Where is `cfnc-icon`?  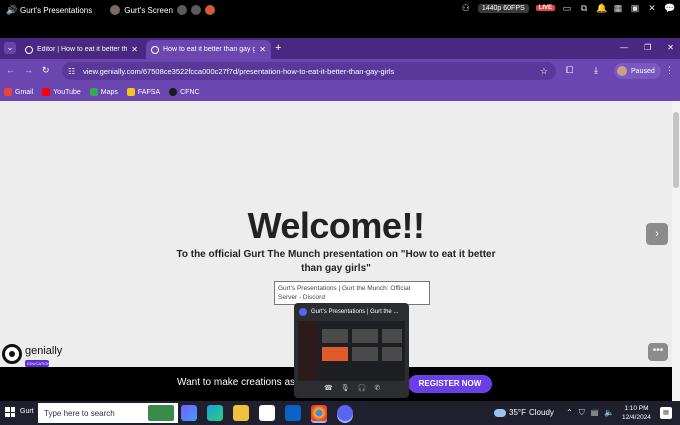 cfnc-icon is located at coordinates (173, 92).